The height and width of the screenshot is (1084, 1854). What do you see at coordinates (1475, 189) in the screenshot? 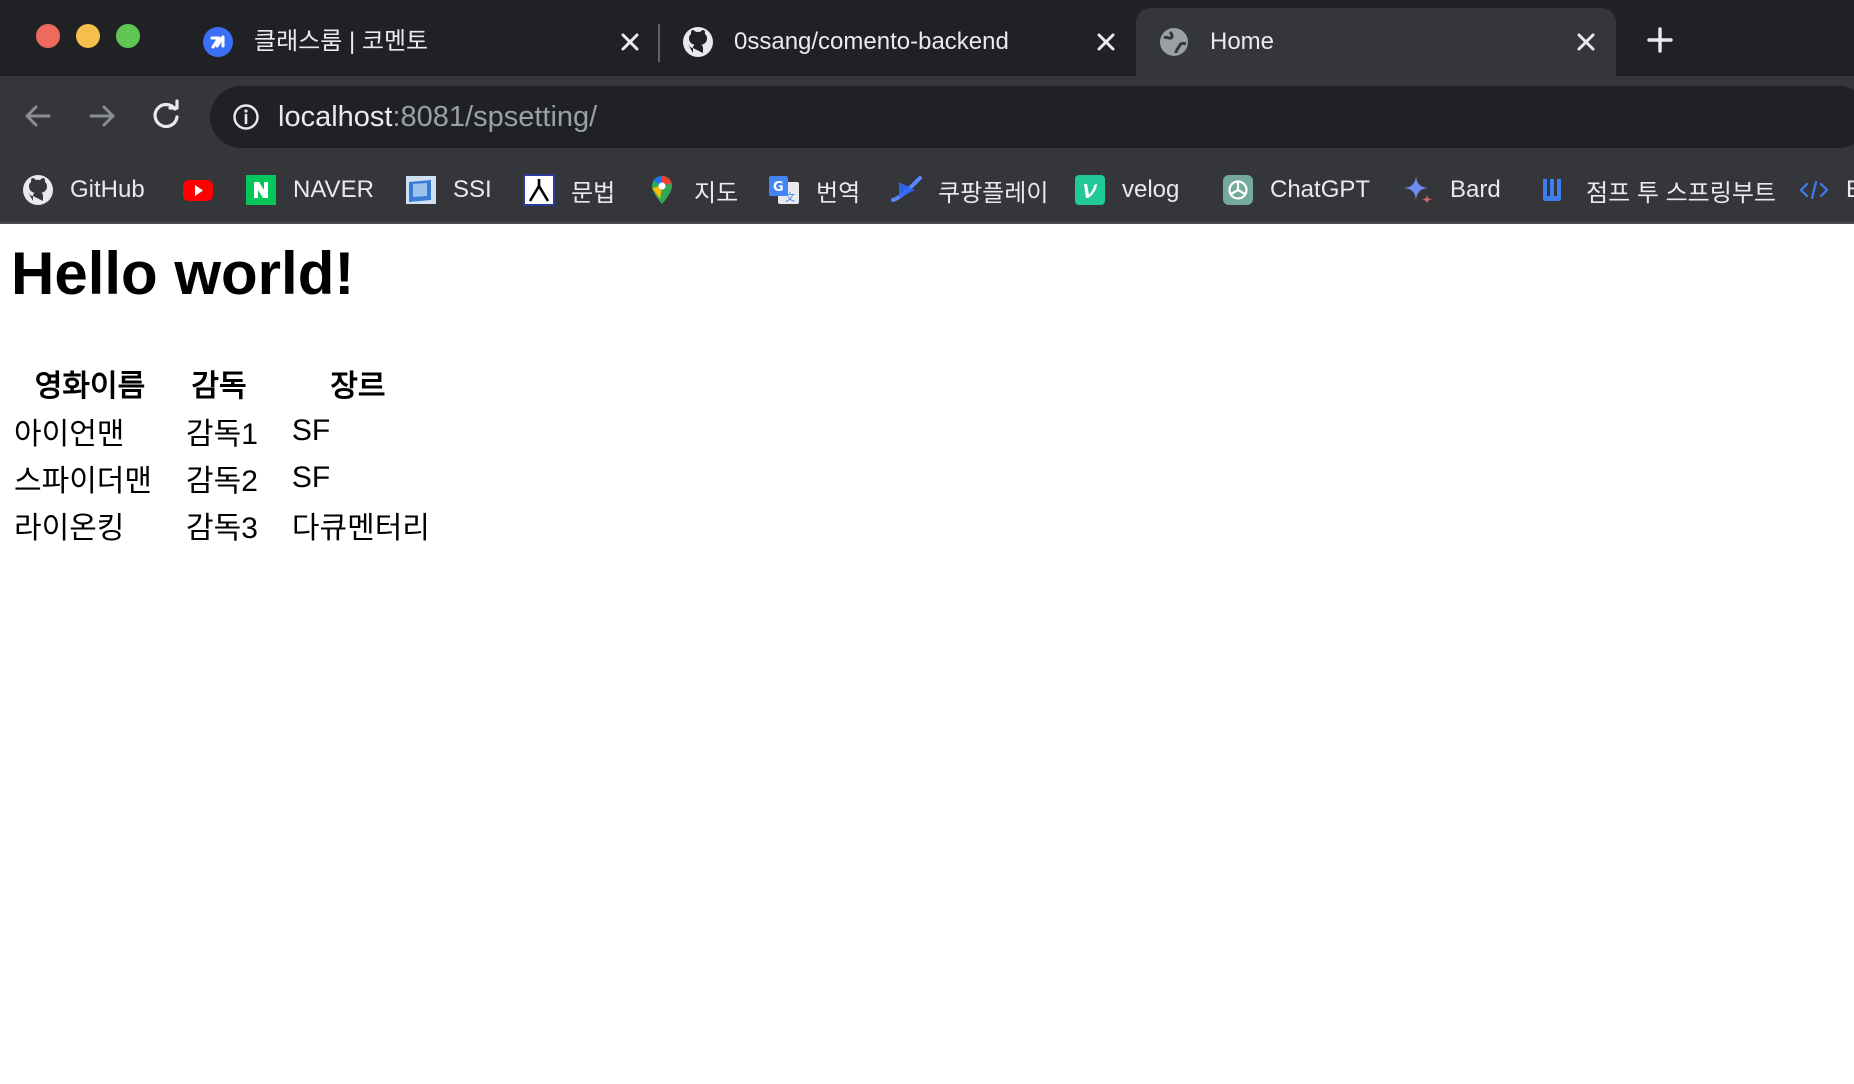
I see `bookmark-label: Bard` at bounding box center [1475, 189].